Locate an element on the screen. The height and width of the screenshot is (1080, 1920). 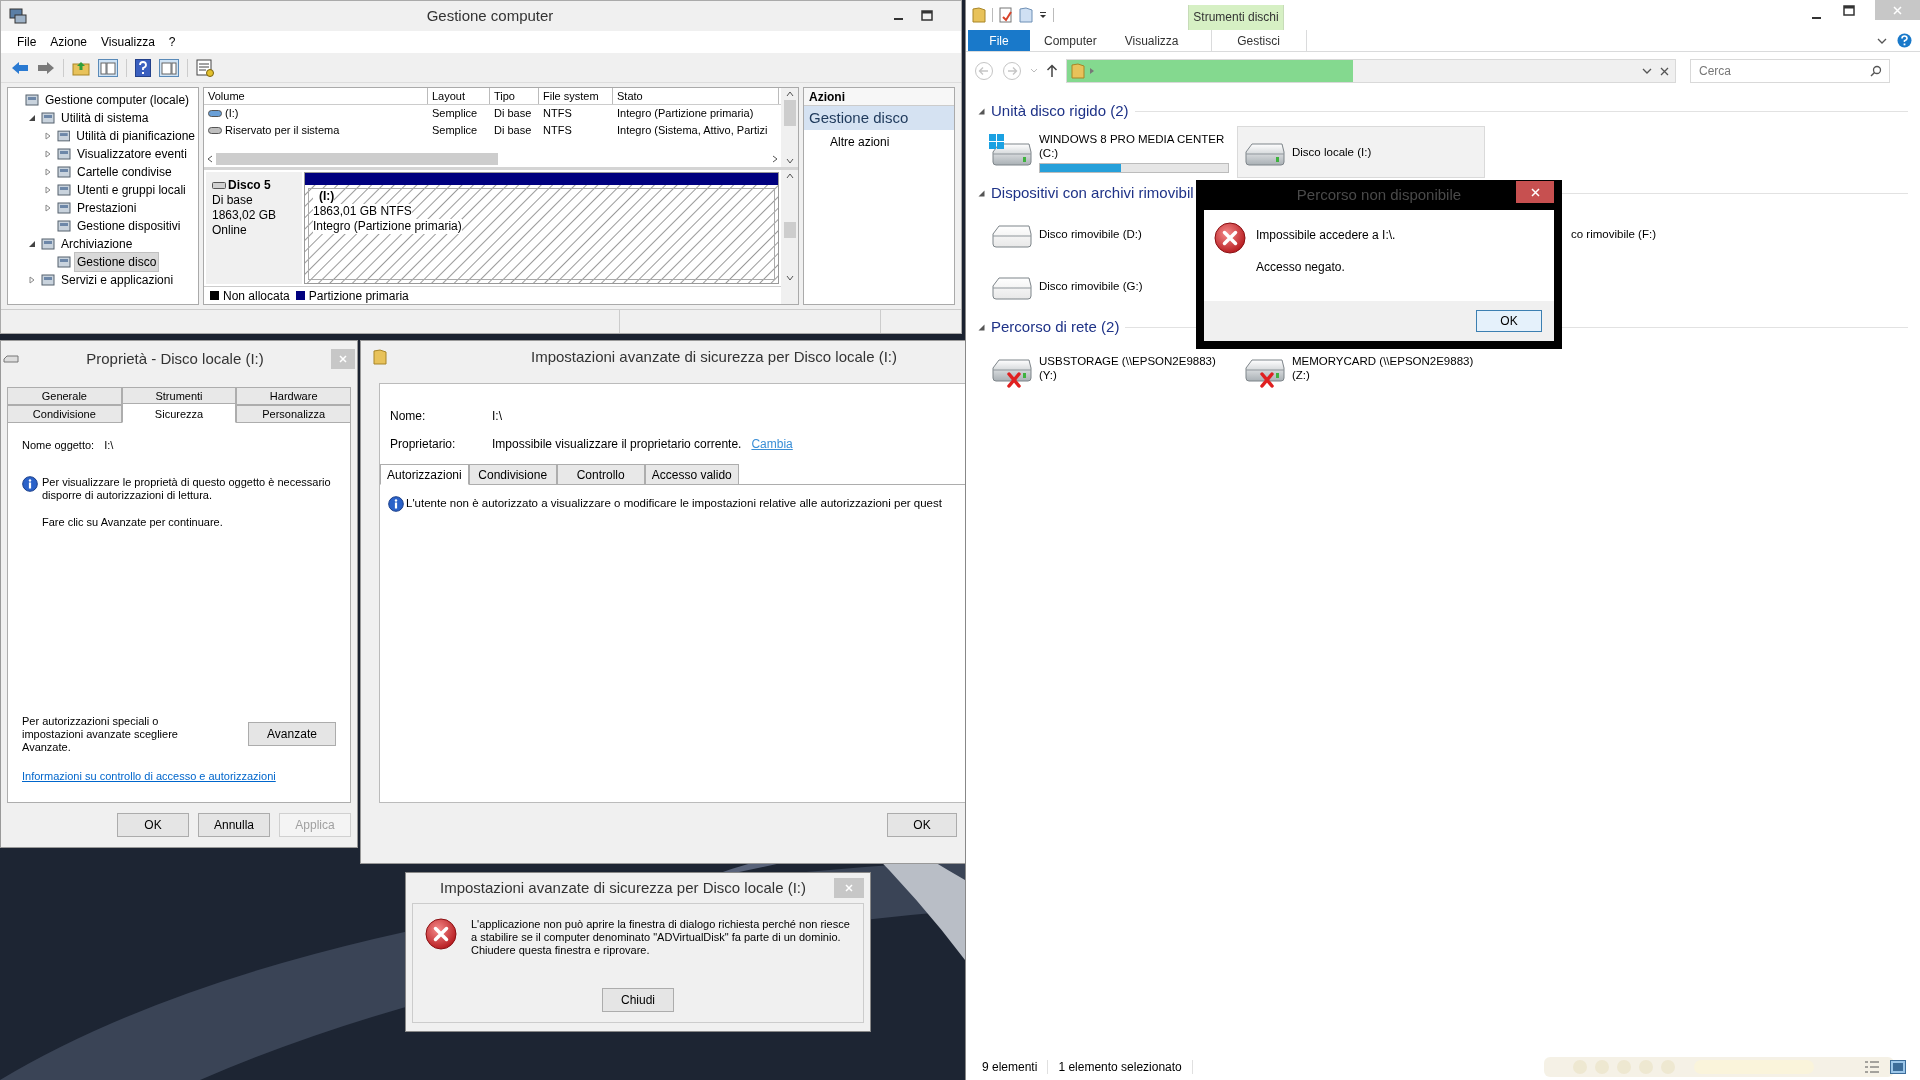
ribbon-tab: Visualizza is located at coordinates (1151, 40).